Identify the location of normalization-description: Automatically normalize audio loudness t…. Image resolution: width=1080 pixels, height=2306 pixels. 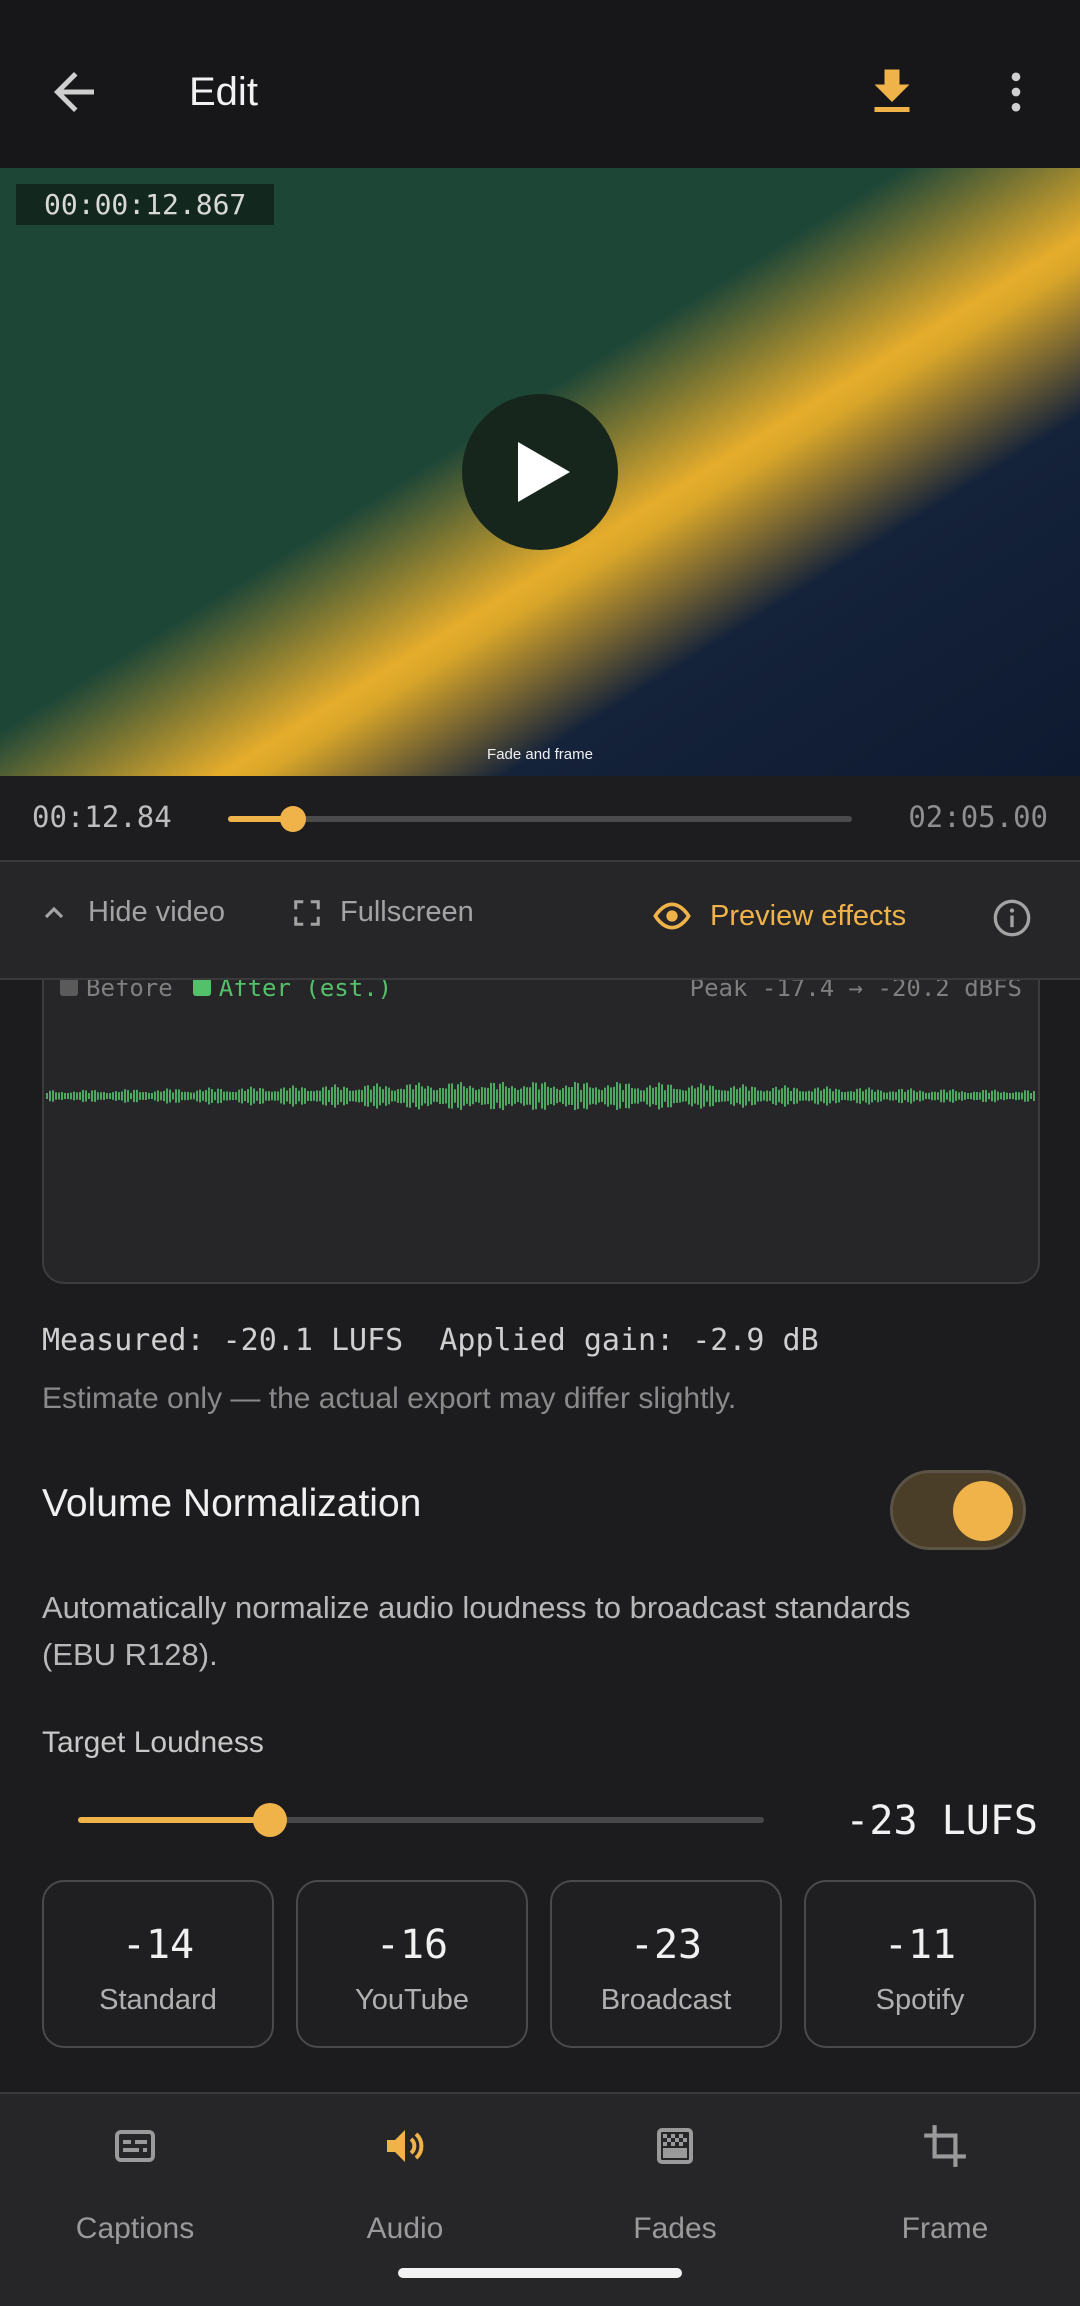
(476, 1631).